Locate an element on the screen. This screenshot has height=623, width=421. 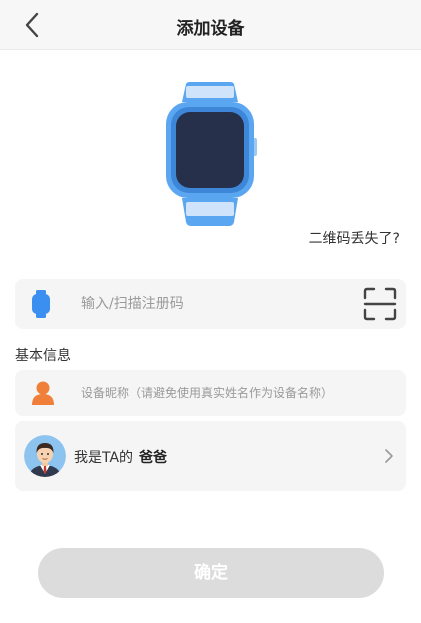
relation-prefix: 我是TA的 is located at coordinates (104, 458).